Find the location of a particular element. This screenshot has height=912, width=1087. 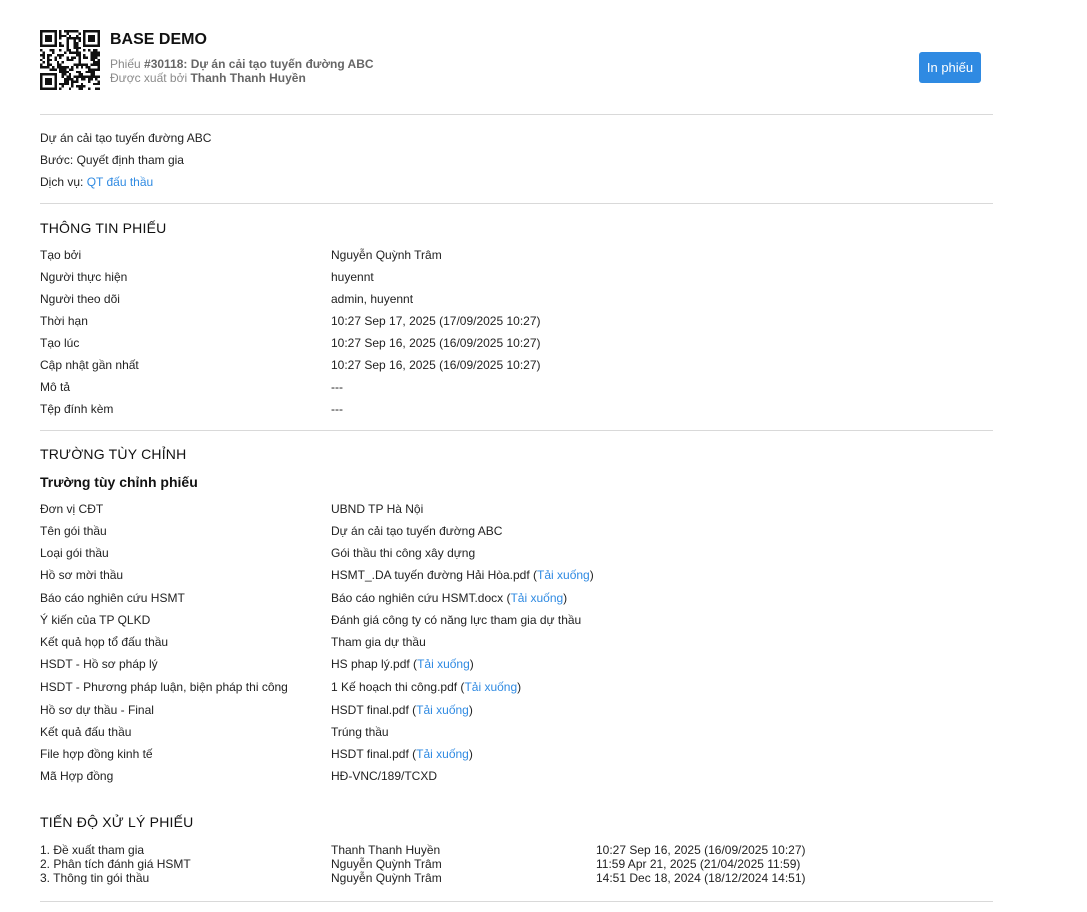

custom-field-value: HĐ-VNC/189/TCXD is located at coordinates (384, 776).